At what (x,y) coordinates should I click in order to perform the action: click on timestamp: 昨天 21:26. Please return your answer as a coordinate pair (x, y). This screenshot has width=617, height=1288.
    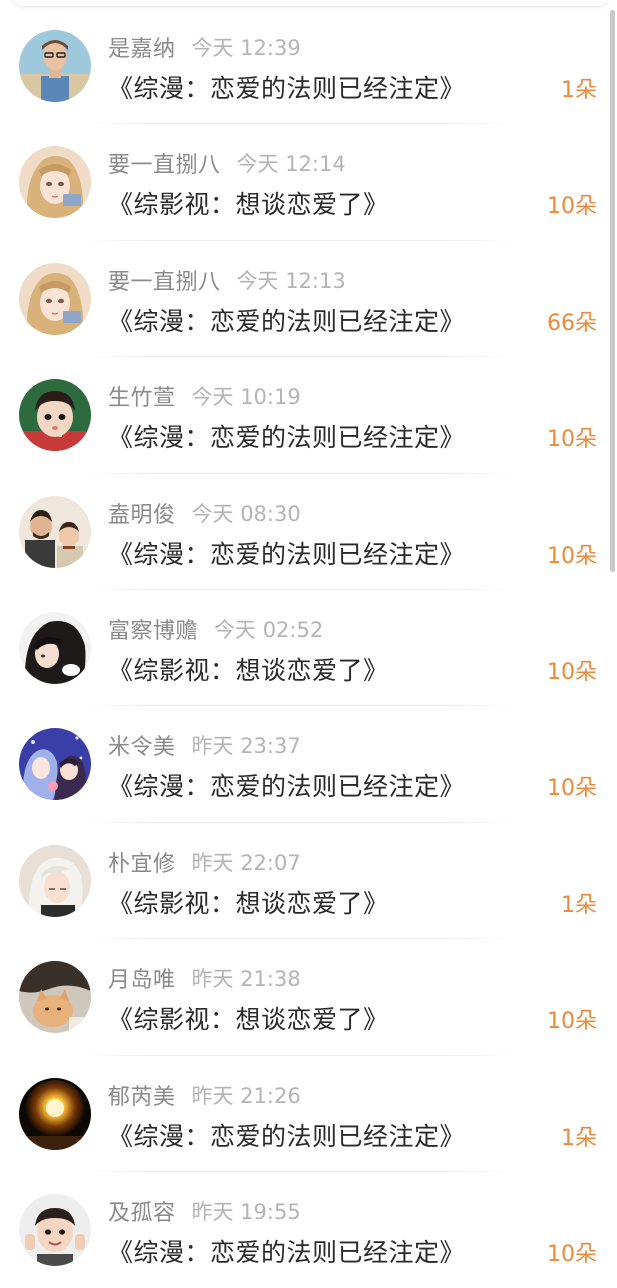
    Looking at the image, I should click on (246, 1095).